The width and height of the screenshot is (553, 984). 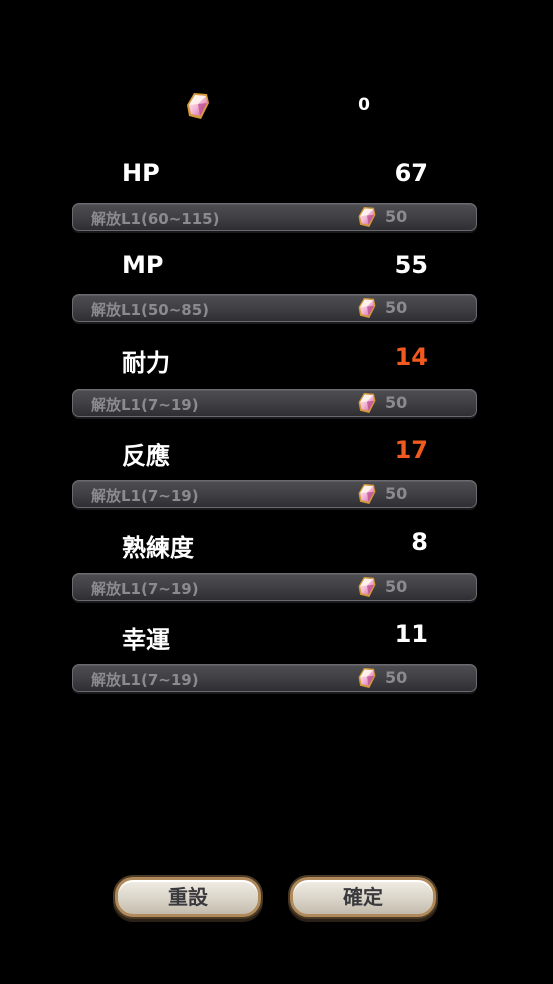 What do you see at coordinates (411, 450) in the screenshot?
I see `stat-value-reaction: 17` at bounding box center [411, 450].